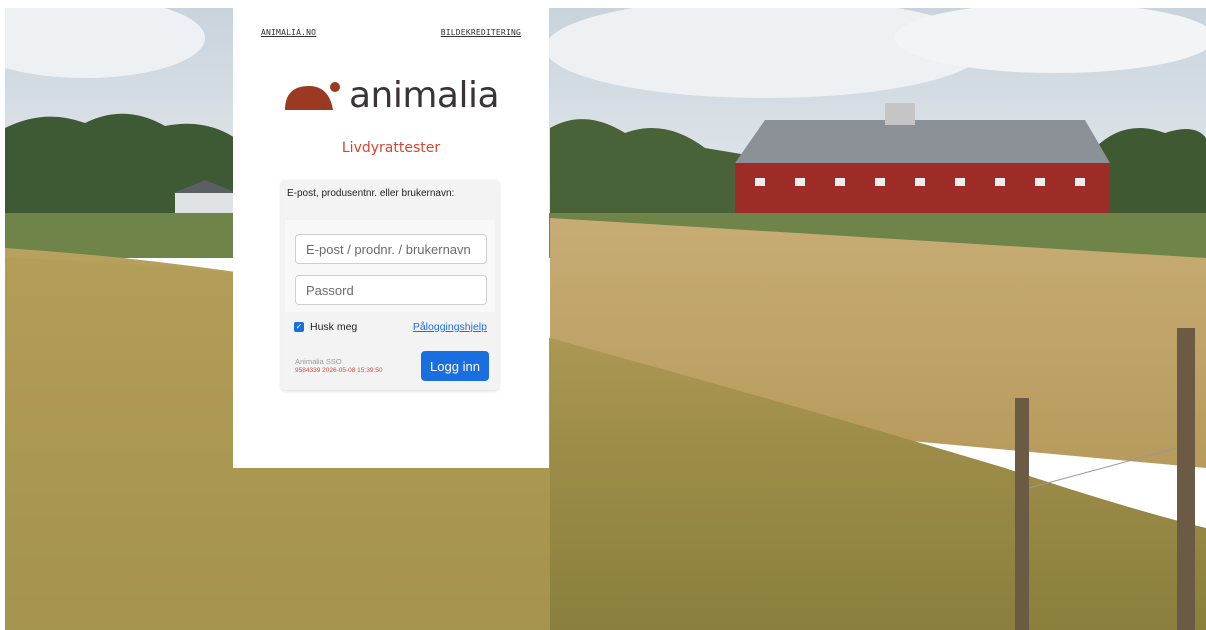 The width and height of the screenshot is (1206, 630). What do you see at coordinates (339, 370) in the screenshot?
I see `build-stamp: 9584339 2026-05-08 15:39:50` at bounding box center [339, 370].